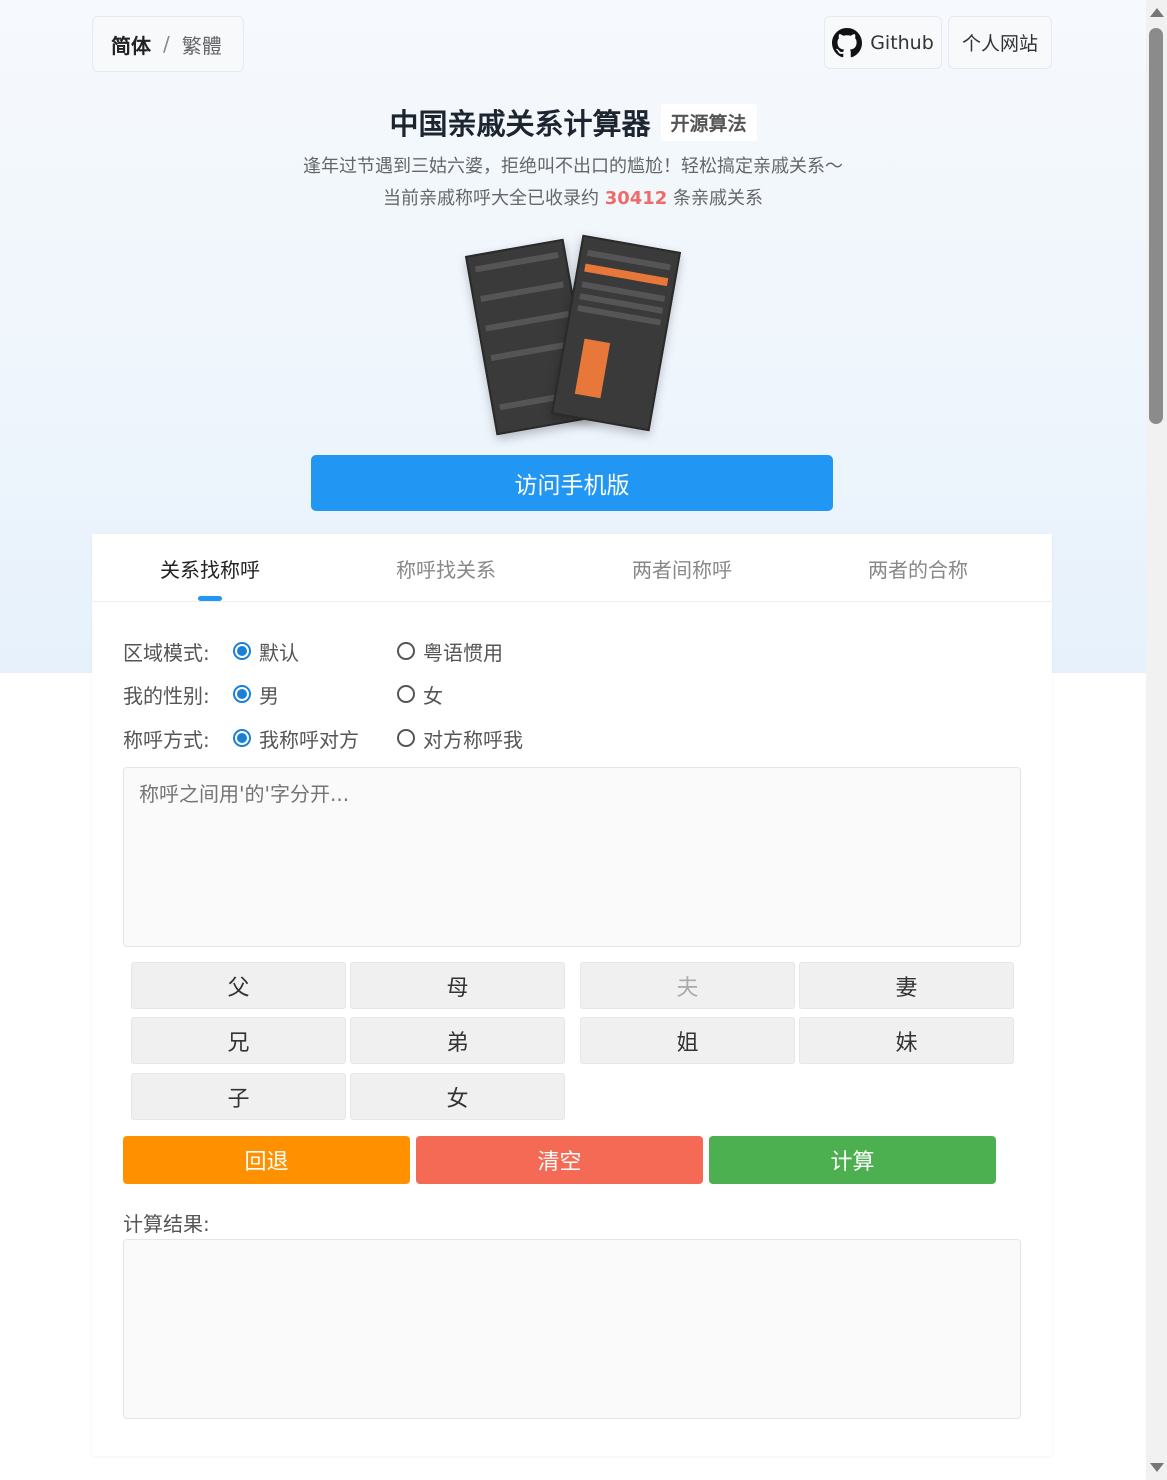 The height and width of the screenshot is (1480, 1167). I want to click on relation-keypad: 父 母 夫 妻 兄 弟 姐 妹 子 女, so click(574, 1042).